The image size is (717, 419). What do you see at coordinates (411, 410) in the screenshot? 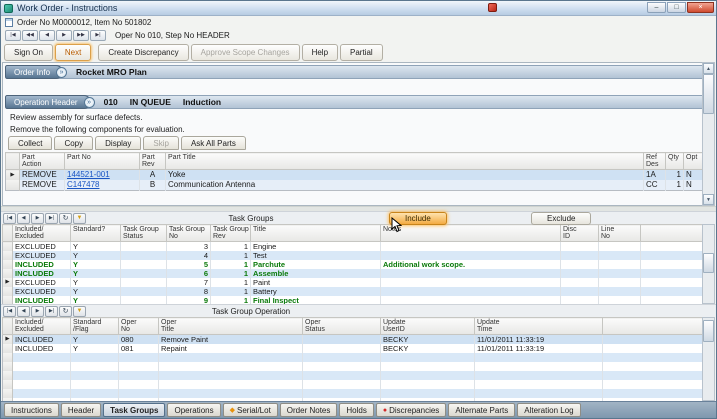
I see `tab-discrepancies: ● Discrepancies` at bounding box center [411, 410].